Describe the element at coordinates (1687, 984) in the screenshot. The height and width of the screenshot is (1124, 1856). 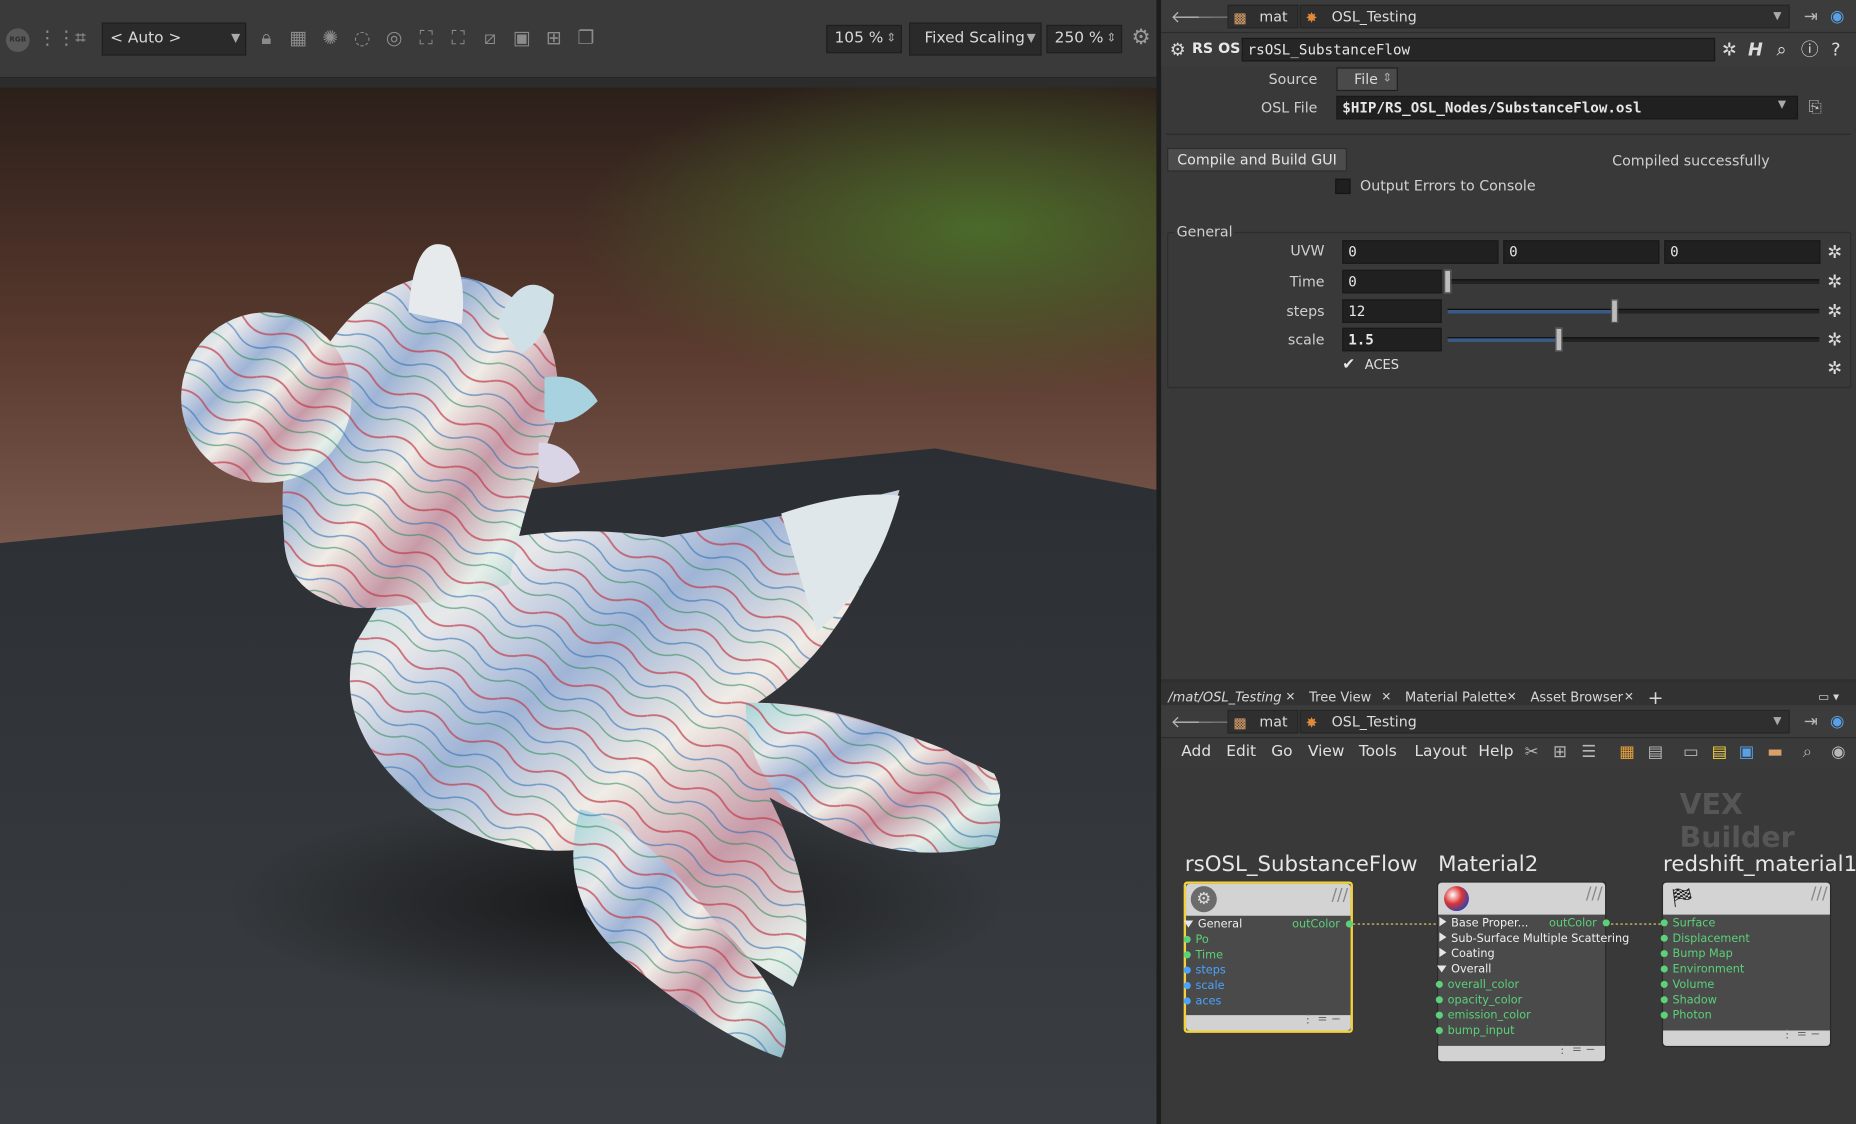
I see `node3-input-volume: Volume` at that location.